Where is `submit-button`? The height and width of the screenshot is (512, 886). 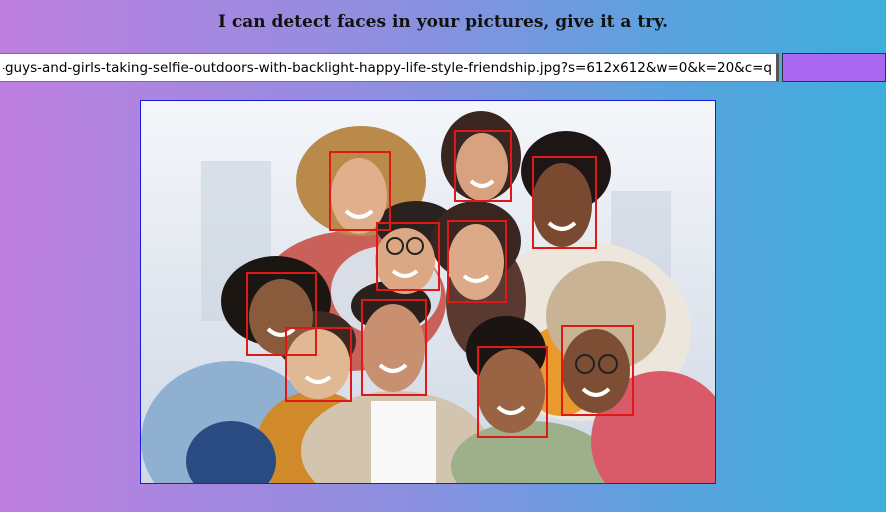
submit-button is located at coordinates (834, 67).